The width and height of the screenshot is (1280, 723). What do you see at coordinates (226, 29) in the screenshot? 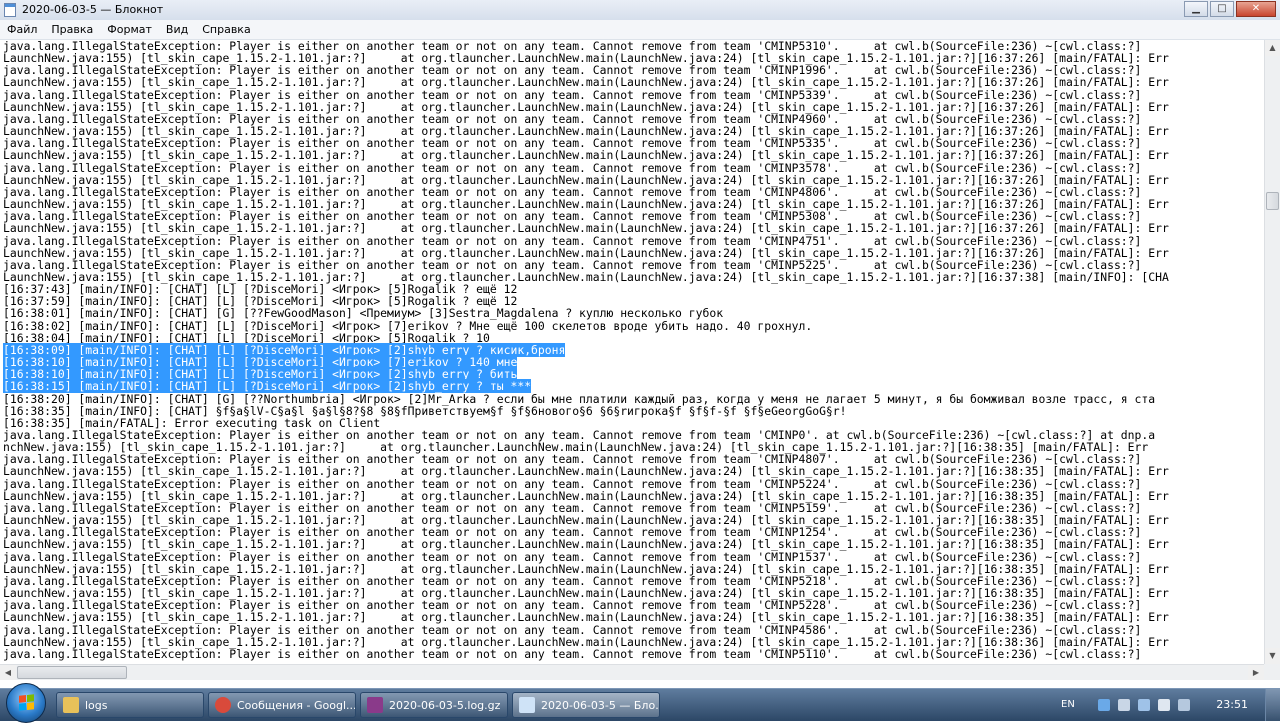
I see `menu-help: Справка` at bounding box center [226, 29].